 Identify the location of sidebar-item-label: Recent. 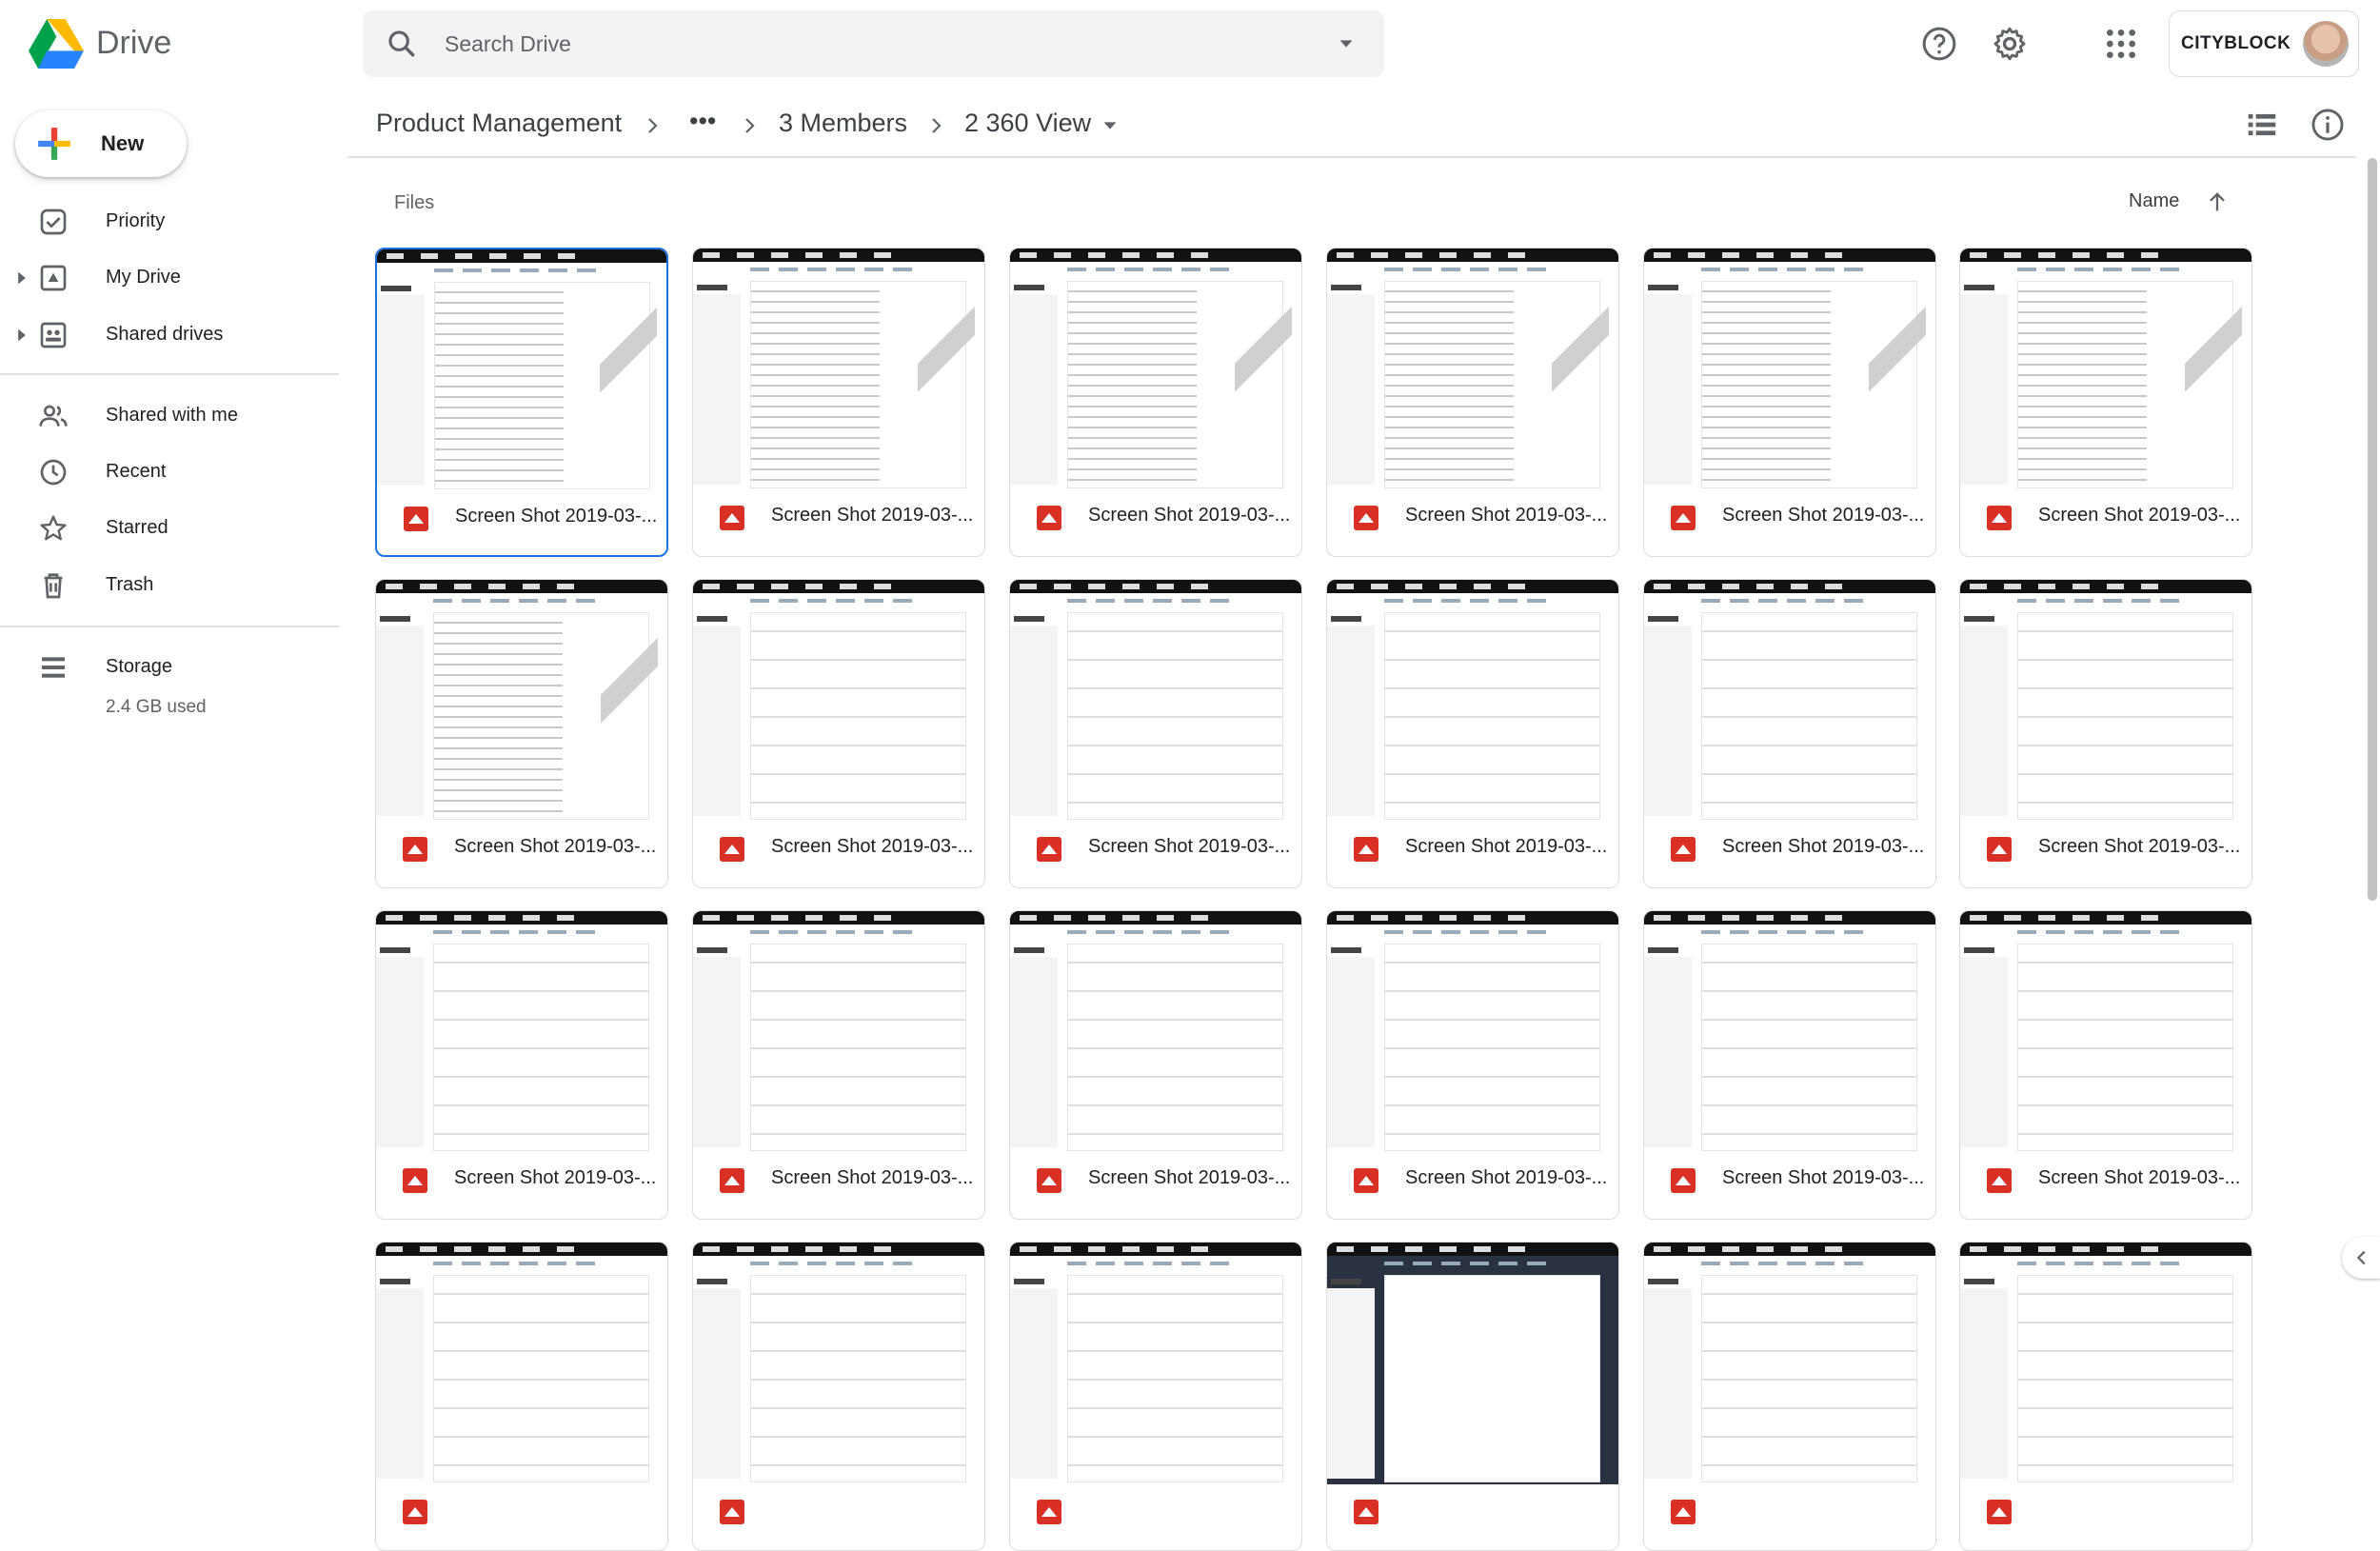
(136, 471).